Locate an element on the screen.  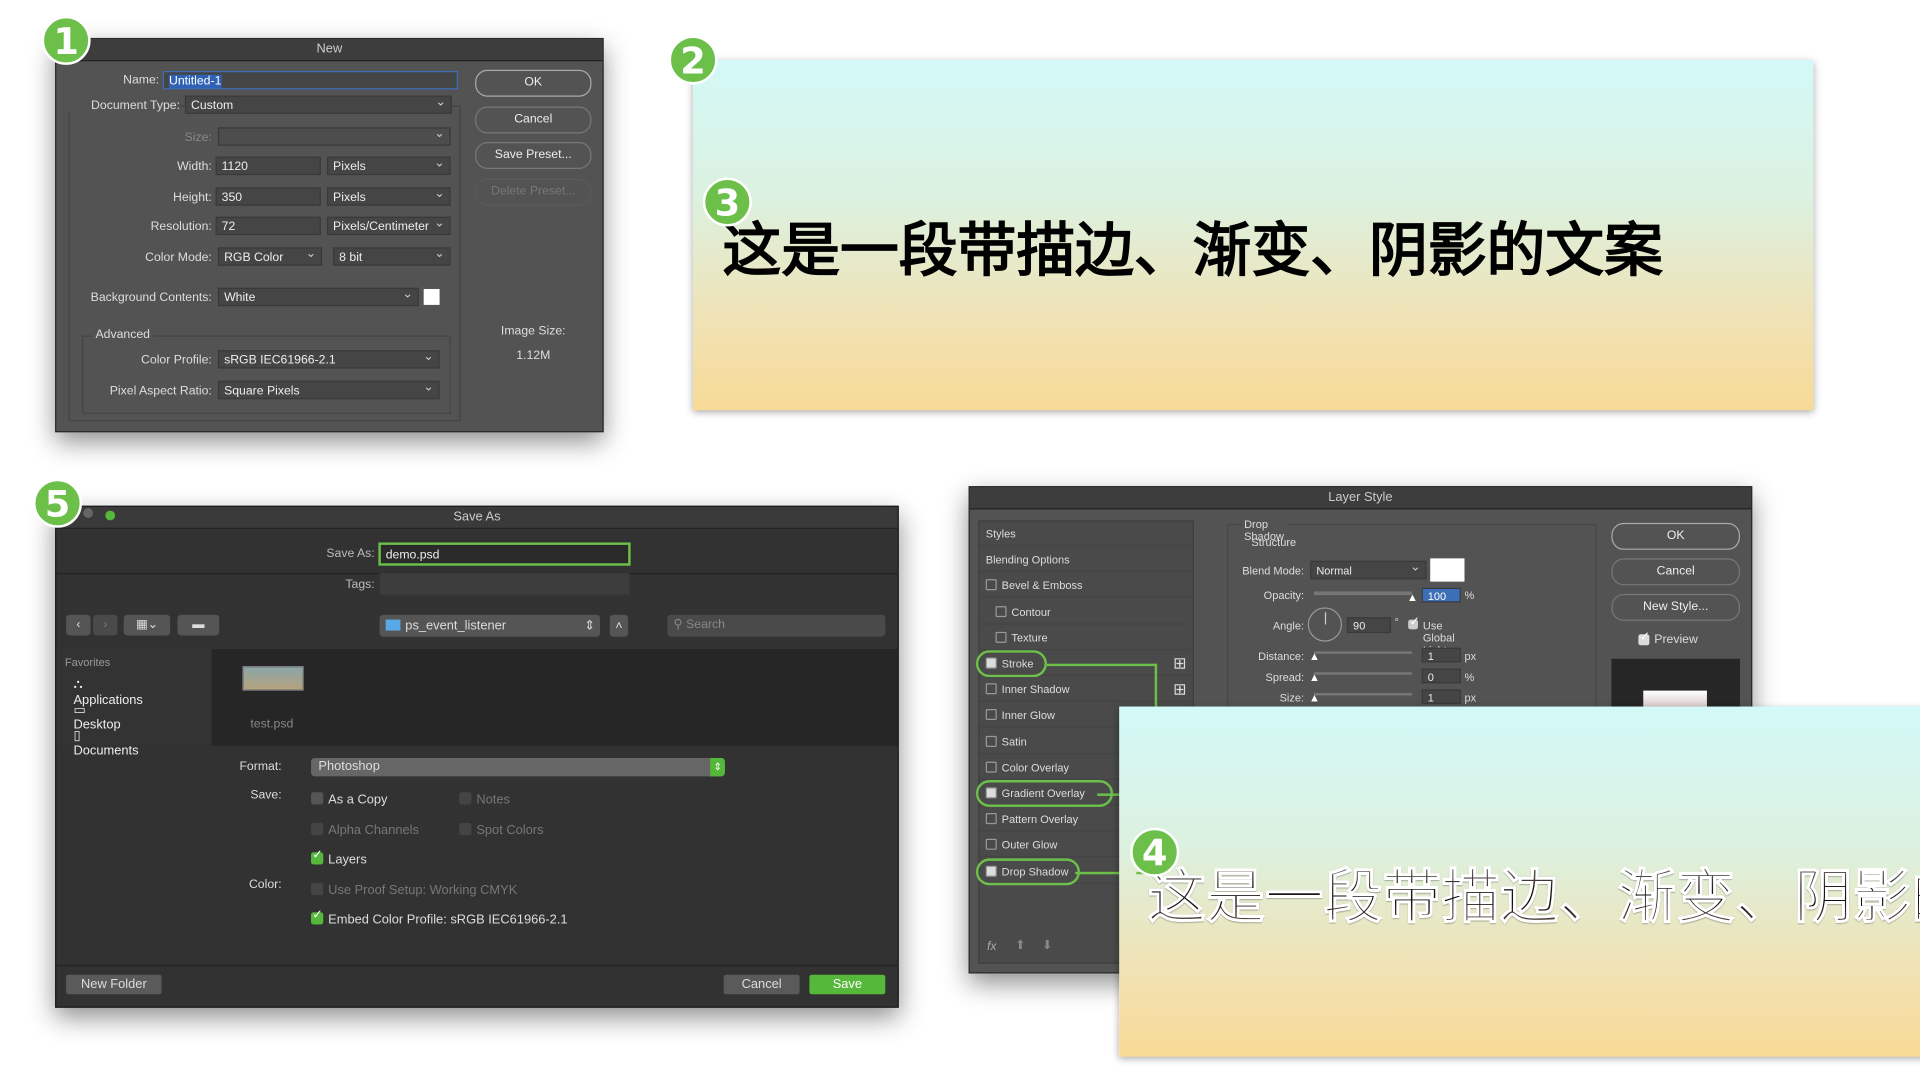
color-mode-label: Color Mode: is located at coordinates (178, 258).